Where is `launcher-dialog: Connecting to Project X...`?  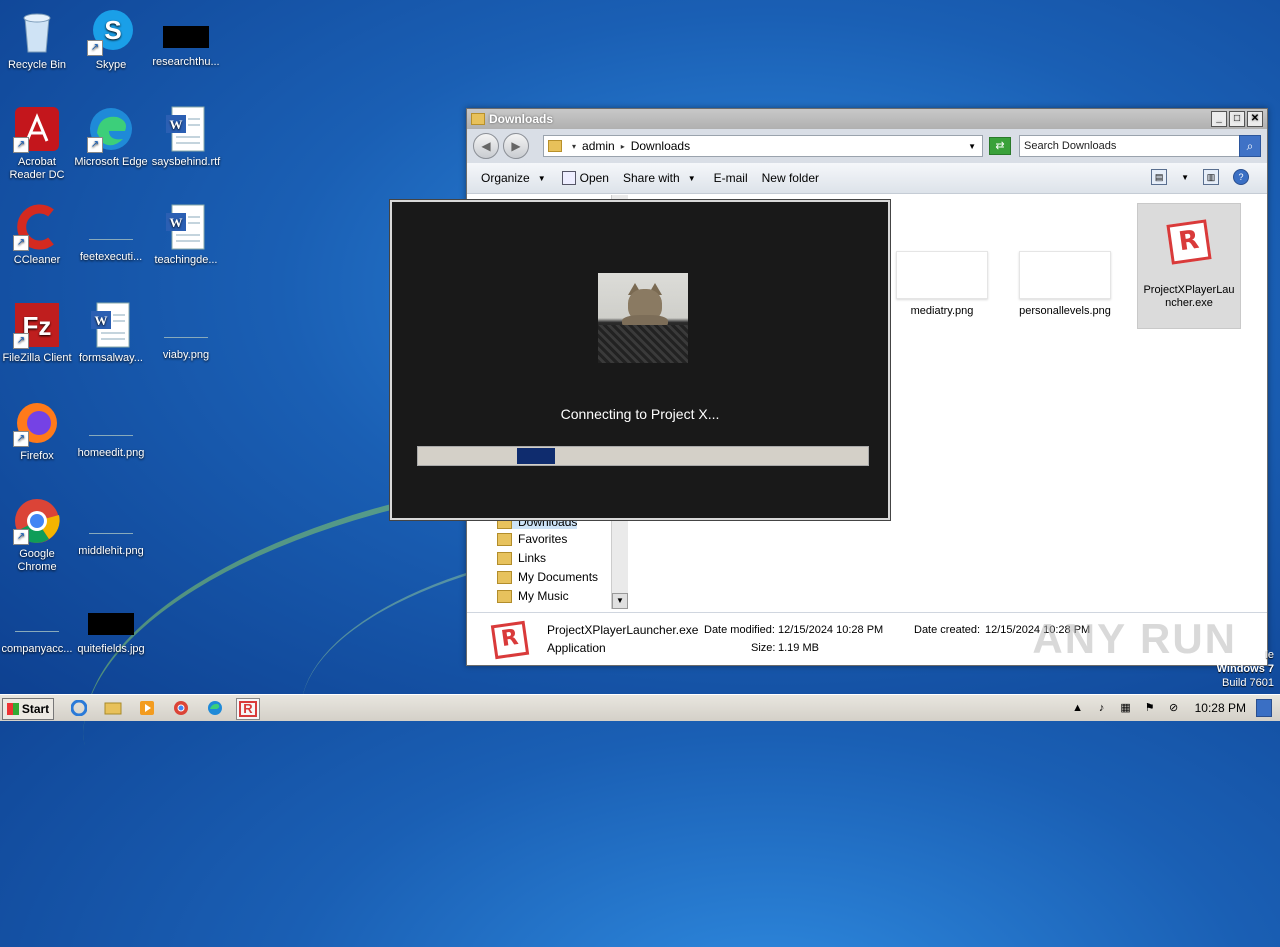 launcher-dialog: Connecting to Project X... is located at coordinates (640, 360).